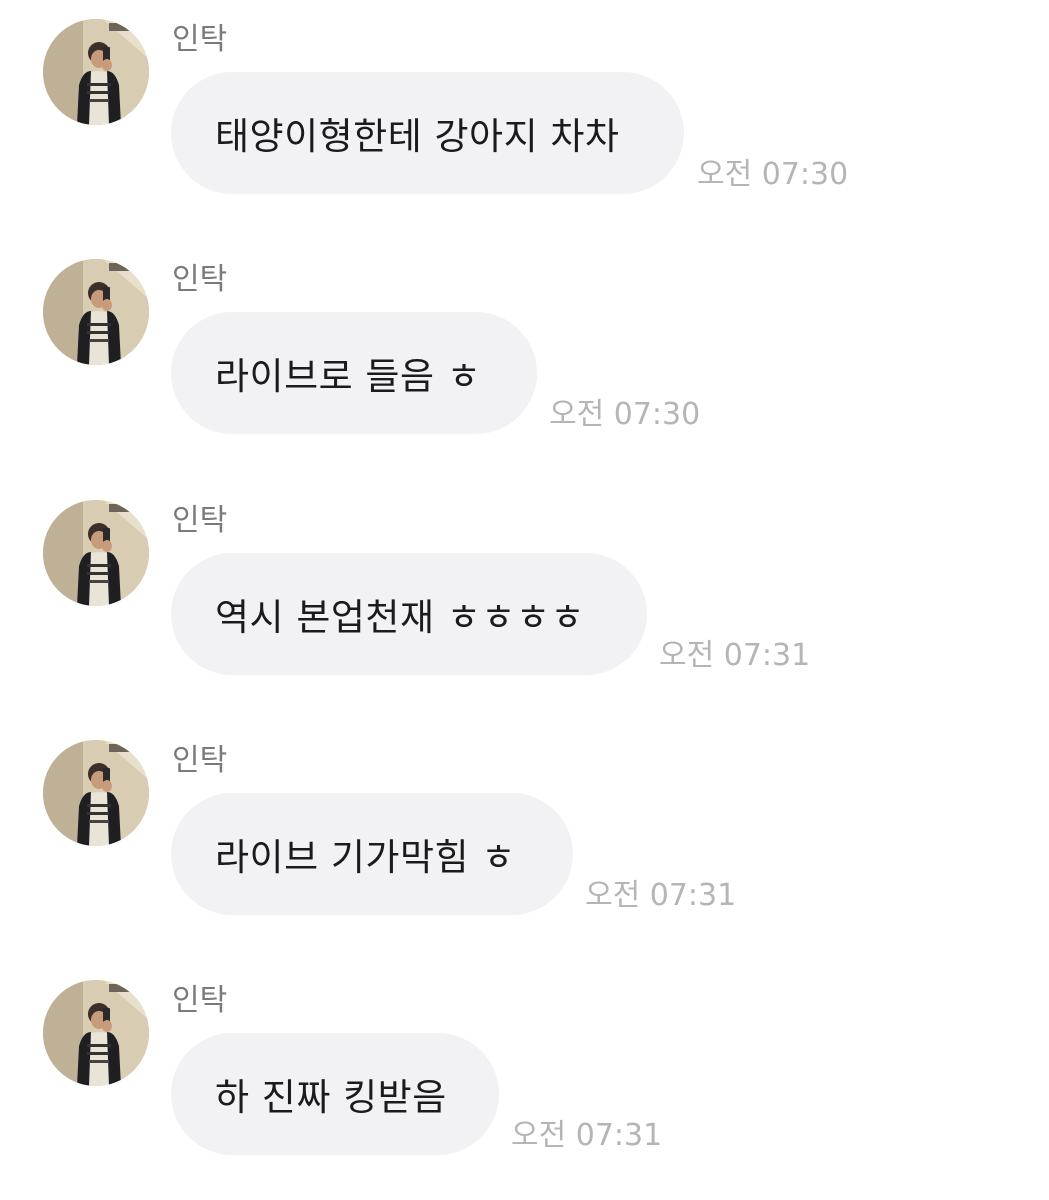 The height and width of the screenshot is (1200, 1049). I want to click on message-text: 태양이형한테 강아지 차차, so click(417, 136).